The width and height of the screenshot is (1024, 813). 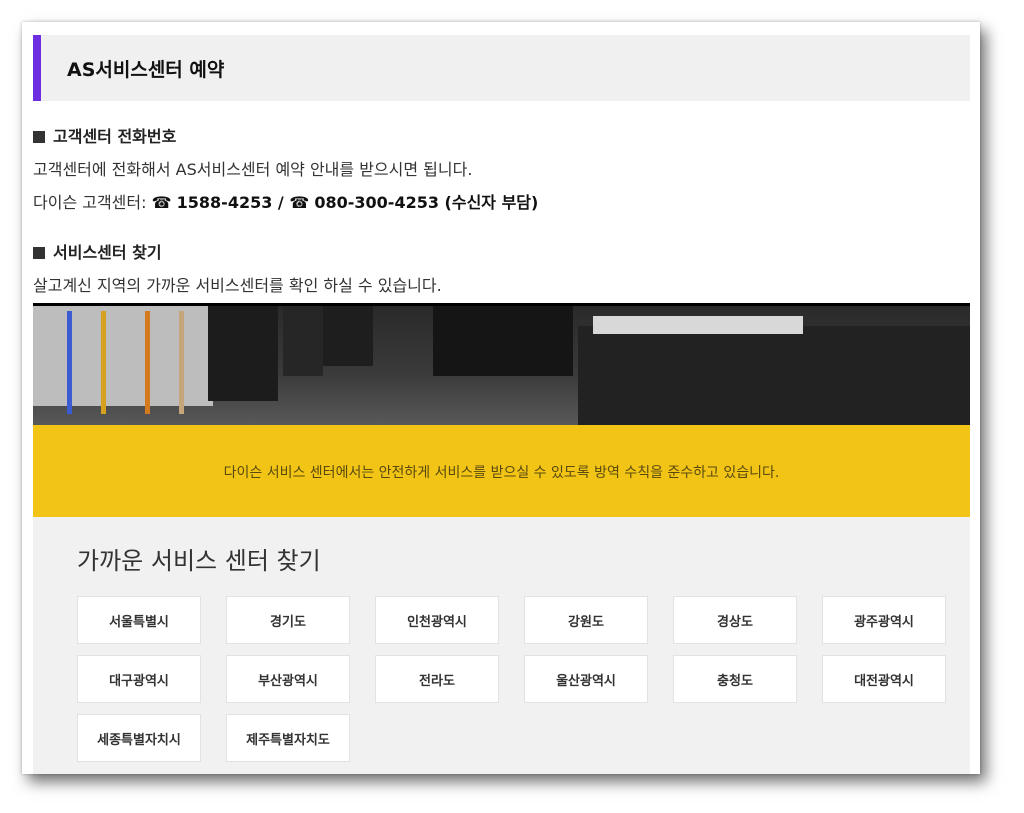 What do you see at coordinates (288, 738) in the screenshot?
I see `region-button-jeju: 제주특별자치도` at bounding box center [288, 738].